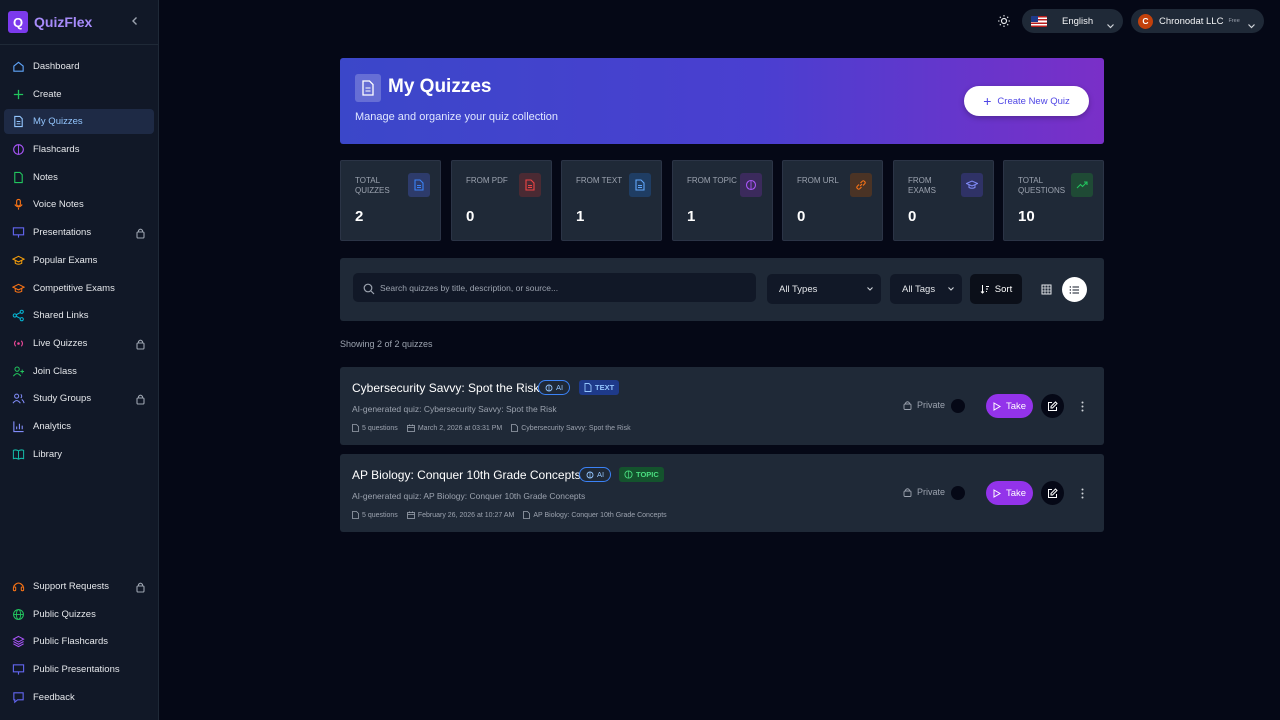  Describe the element at coordinates (79, 66) in the screenshot. I see `sidebar-item-dashboard: Dashboard` at that location.